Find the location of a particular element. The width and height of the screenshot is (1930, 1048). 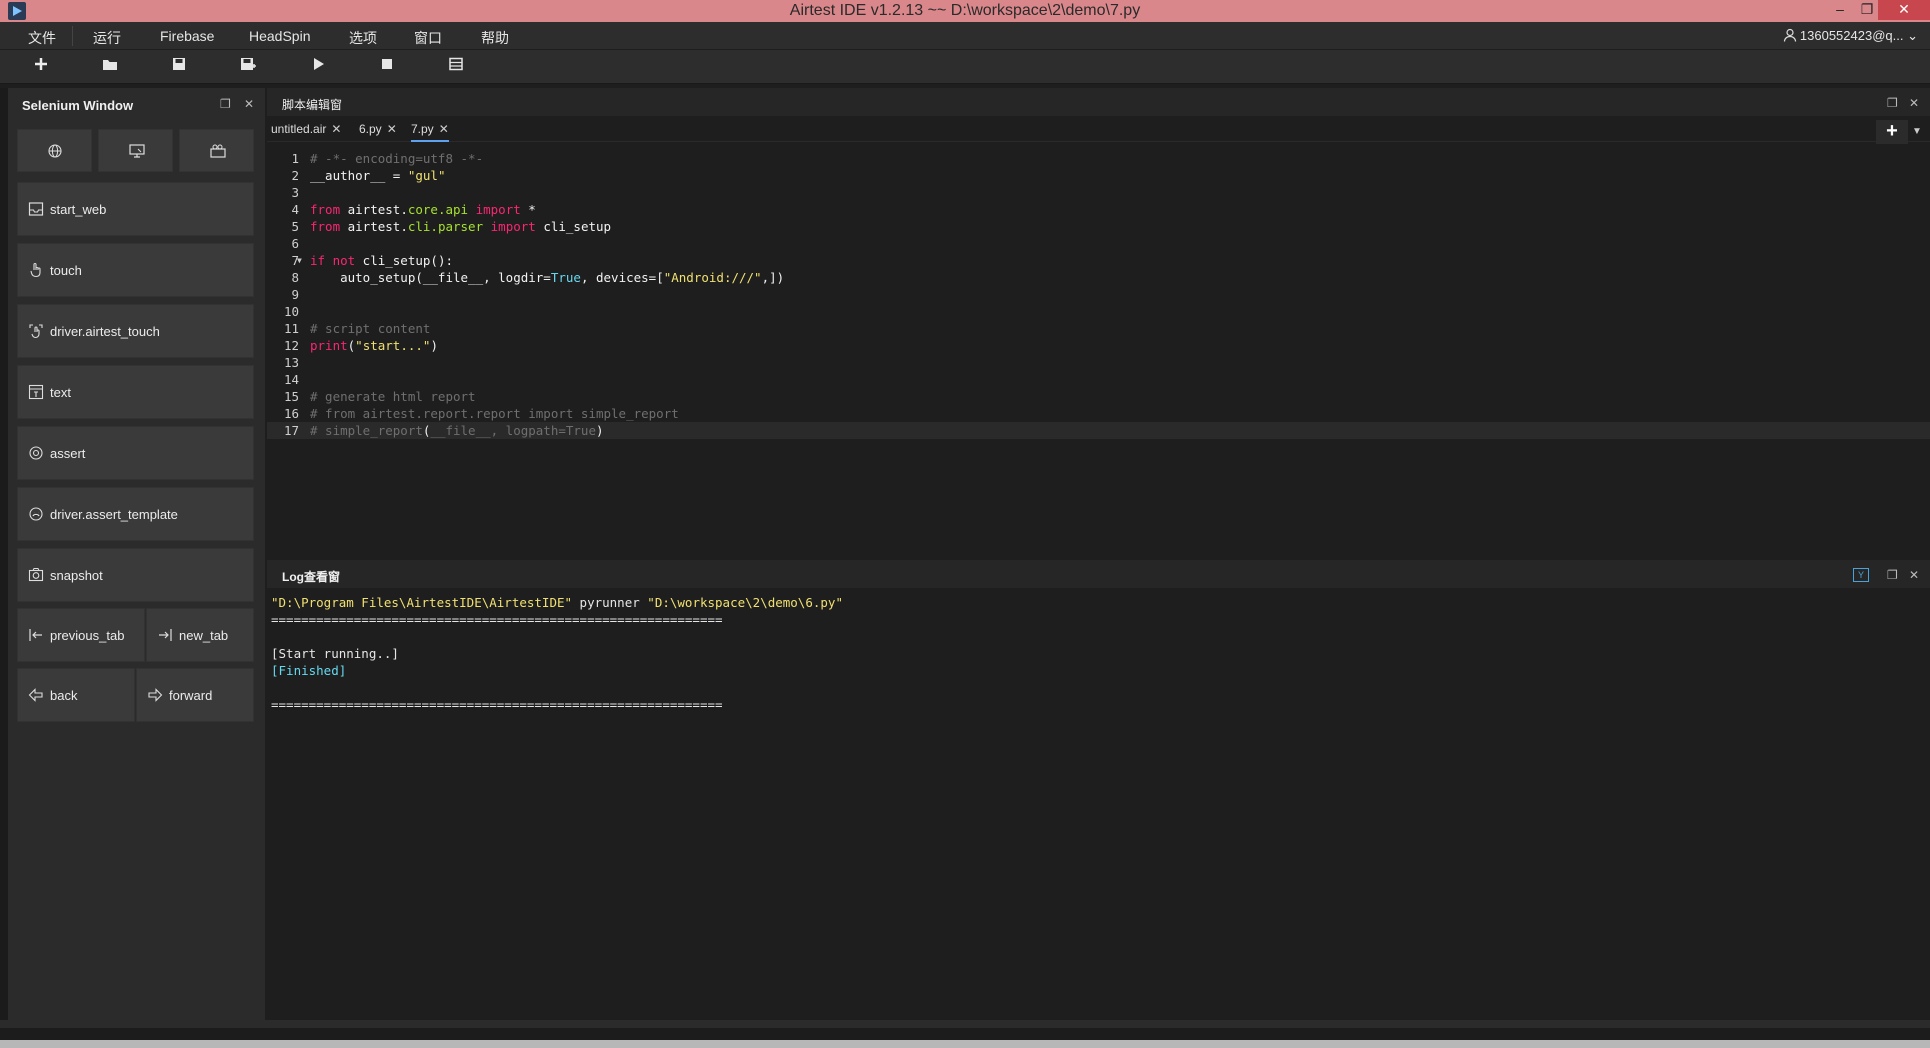

close-editor-icon: ✕ is located at coordinates (1914, 103).